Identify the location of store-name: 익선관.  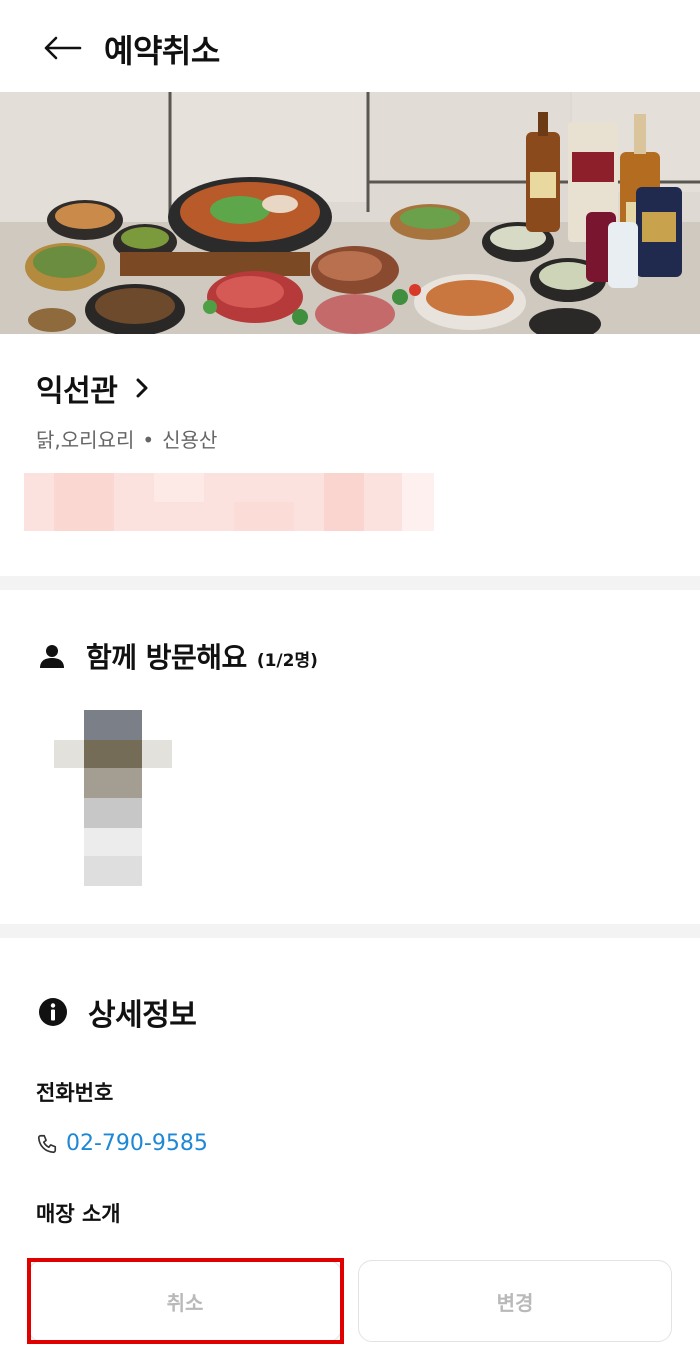
(77, 391).